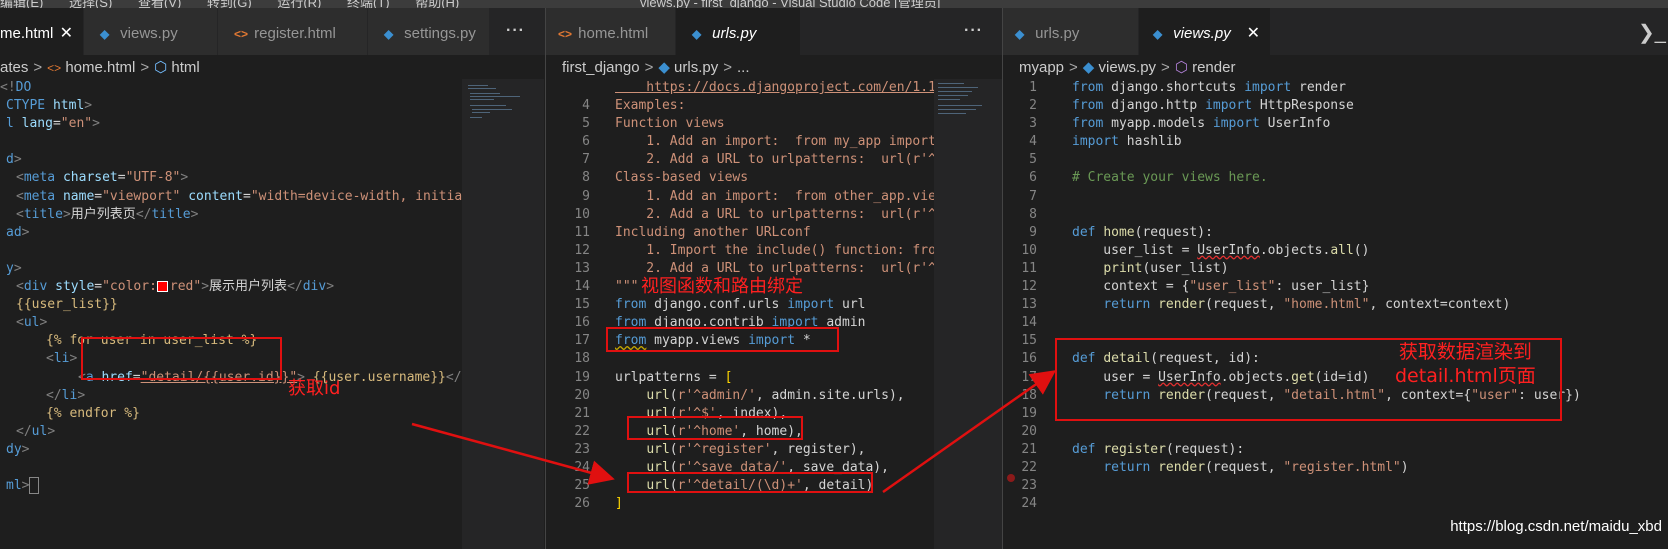  I want to click on watermark: https://blog.csdn.net/maidu_xbd, so click(1556, 526).